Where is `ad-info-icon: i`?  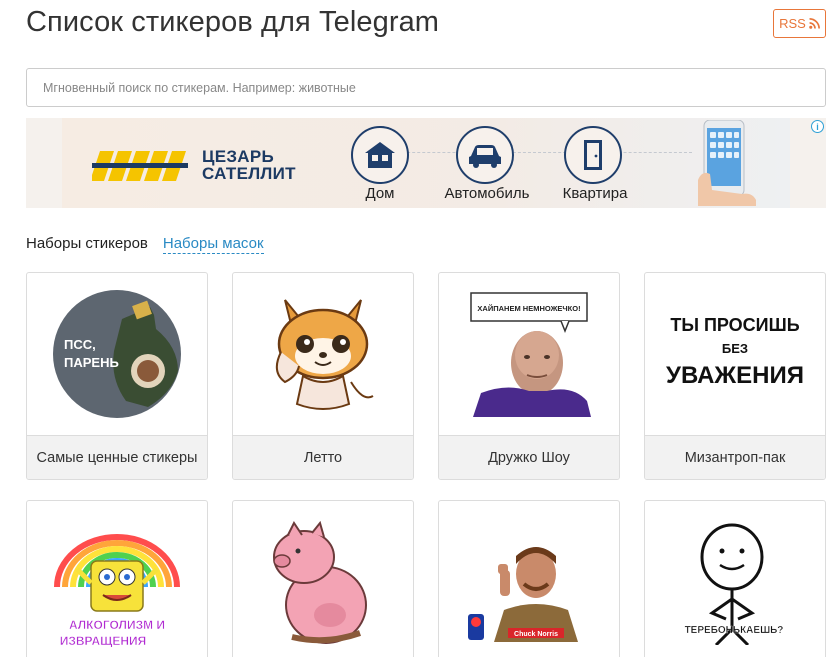
ad-info-icon: i is located at coordinates (817, 126).